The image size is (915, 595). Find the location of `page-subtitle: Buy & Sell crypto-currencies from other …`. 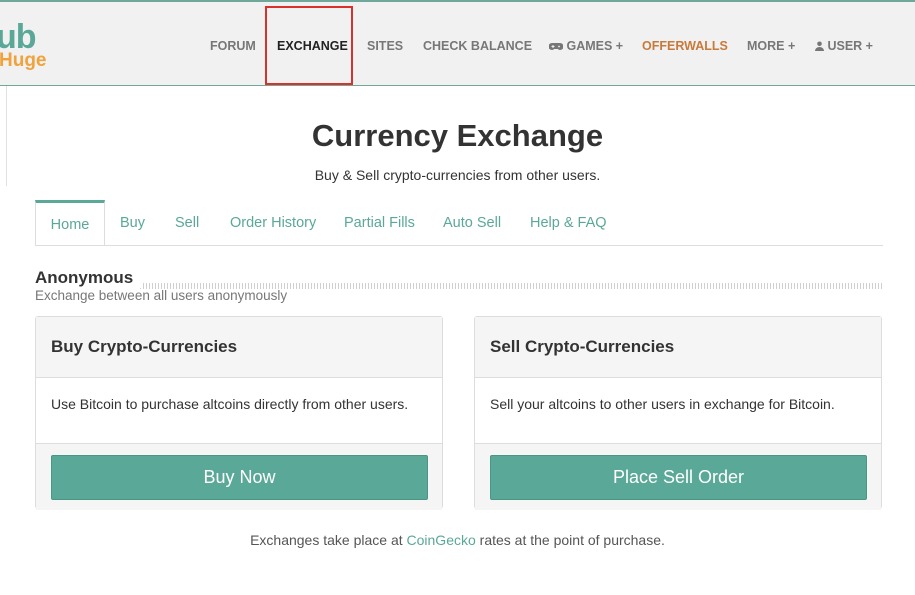

page-subtitle: Buy & Sell crypto-currencies from other … is located at coordinates (457, 175).